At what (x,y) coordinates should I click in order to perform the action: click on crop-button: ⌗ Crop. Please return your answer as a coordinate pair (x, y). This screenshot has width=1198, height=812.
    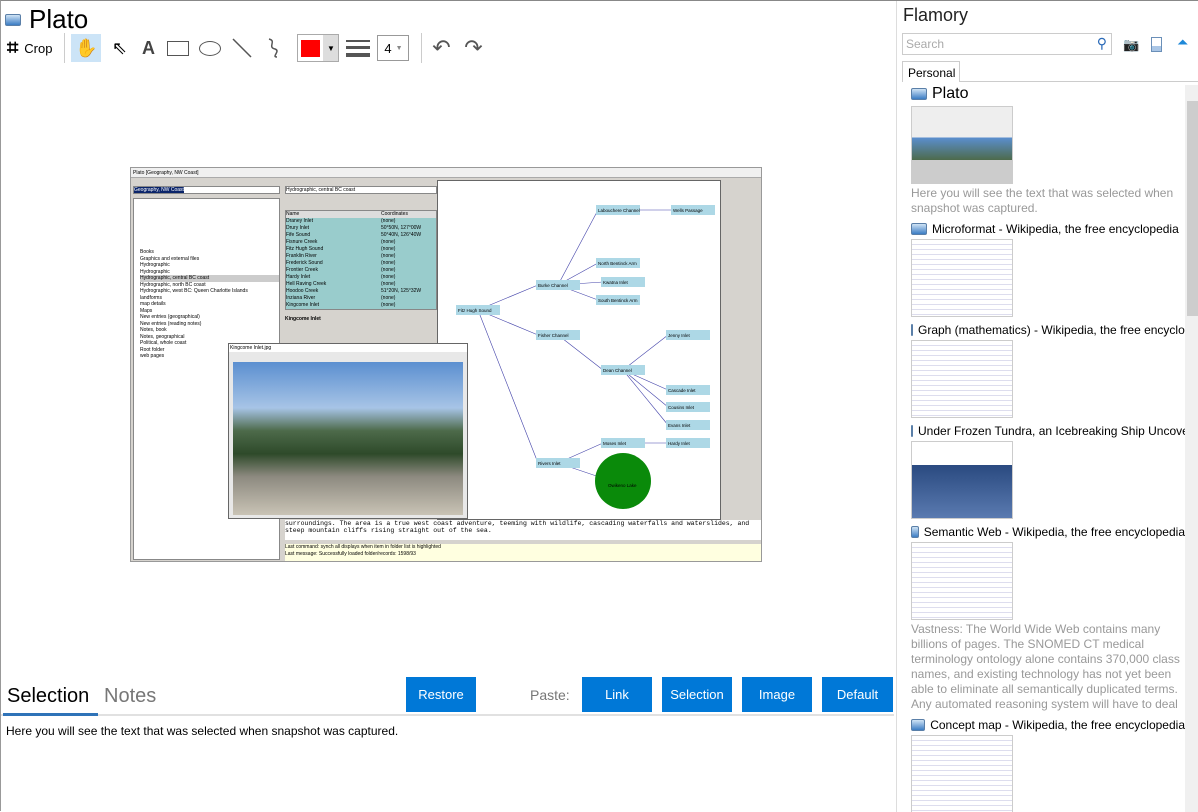
    Looking at the image, I should click on (29, 48).